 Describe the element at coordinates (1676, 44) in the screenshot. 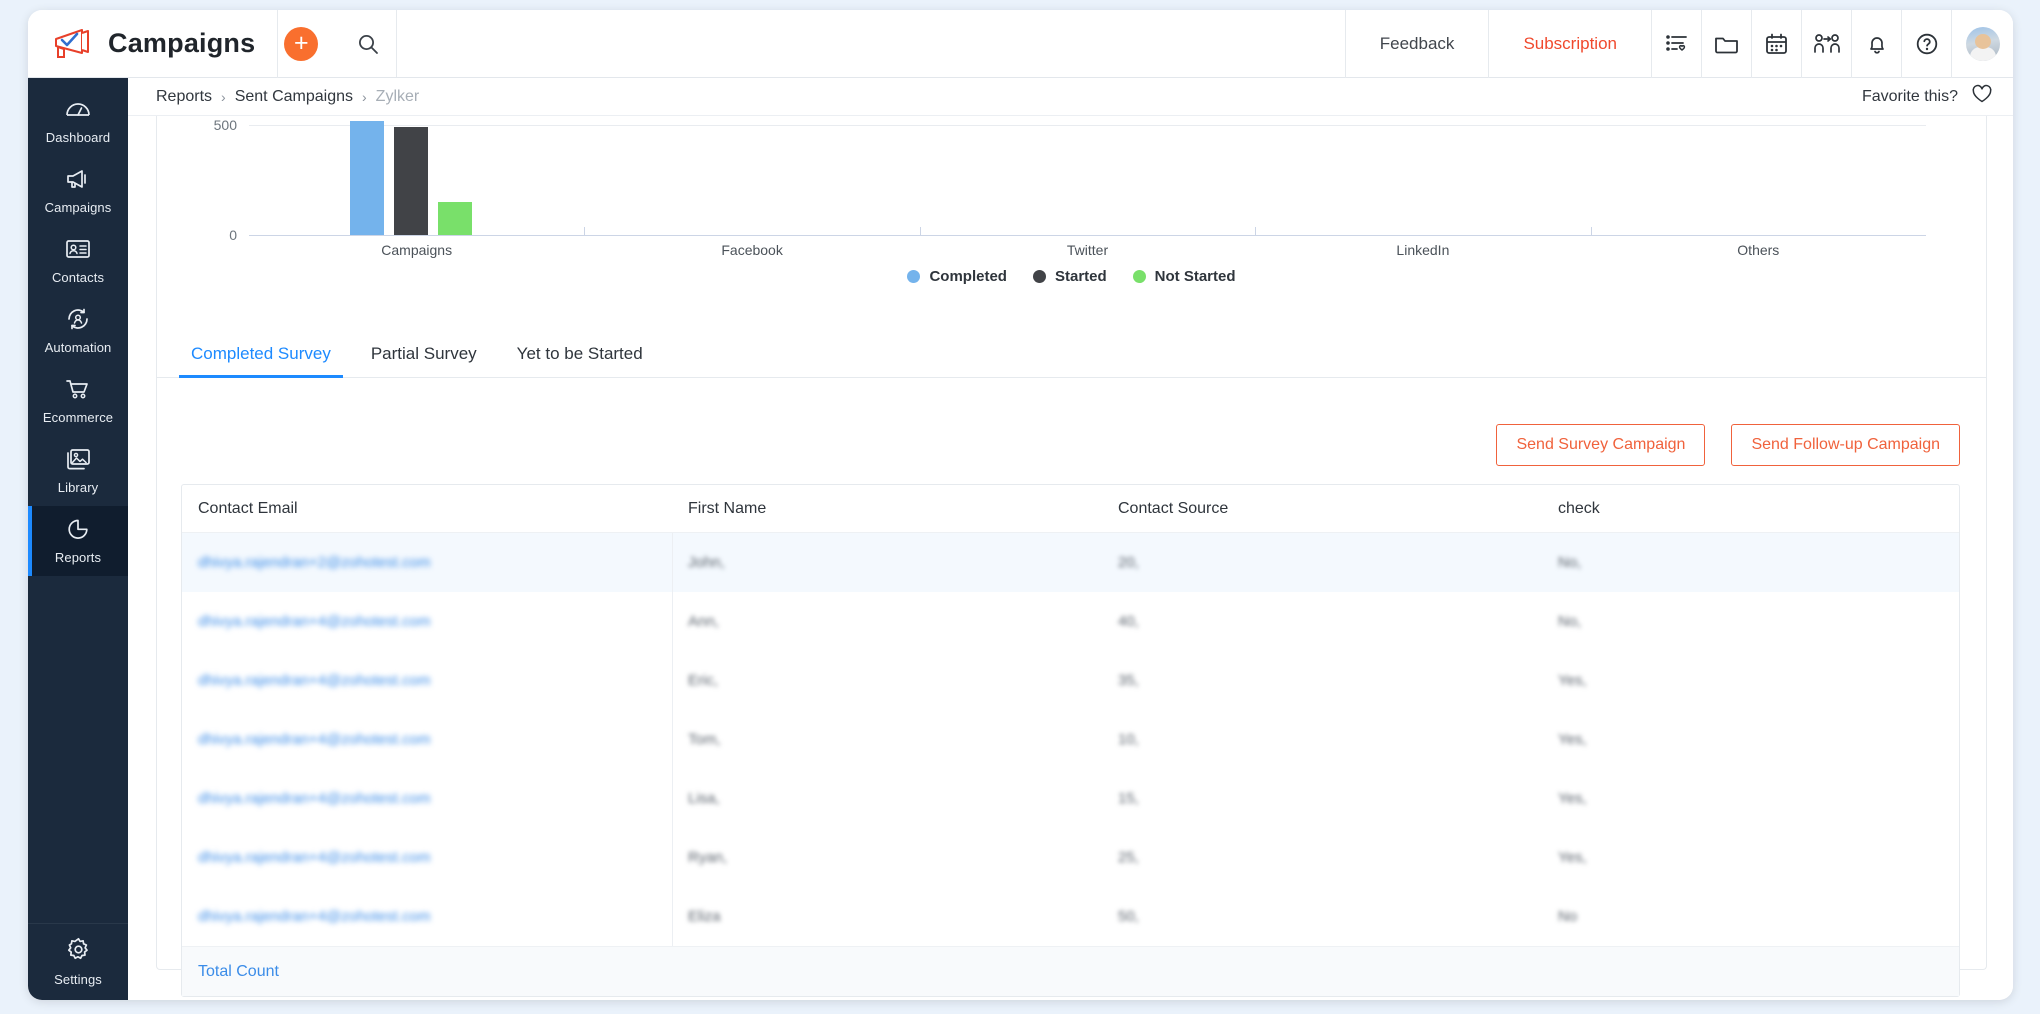

I see `list-favorite-icon` at that location.